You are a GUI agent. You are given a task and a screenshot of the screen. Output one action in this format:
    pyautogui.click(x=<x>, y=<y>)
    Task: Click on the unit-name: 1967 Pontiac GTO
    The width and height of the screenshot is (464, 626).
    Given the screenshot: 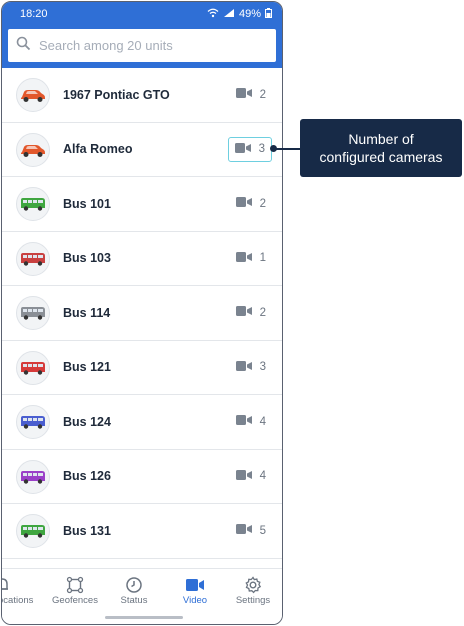 What is the action you would take?
    pyautogui.click(x=116, y=94)
    